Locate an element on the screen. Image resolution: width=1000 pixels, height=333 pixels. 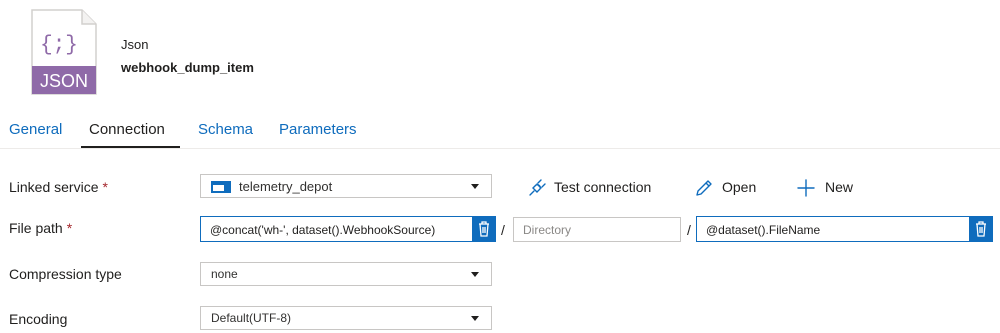
container-path-value: @concat('wh-', dataset().WebhookSource) is located at coordinates (323, 230).